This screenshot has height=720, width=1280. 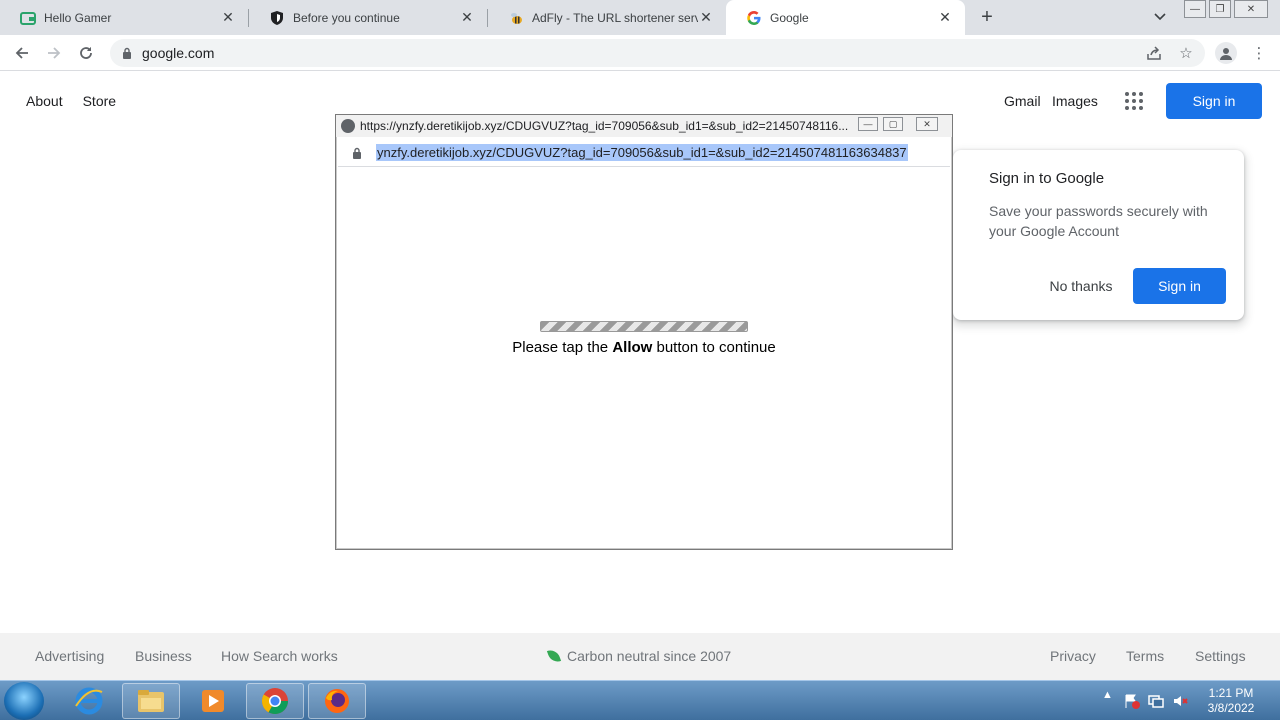 What do you see at coordinates (346, 17) in the screenshot?
I see `tab-title: Before you continue` at bounding box center [346, 17].